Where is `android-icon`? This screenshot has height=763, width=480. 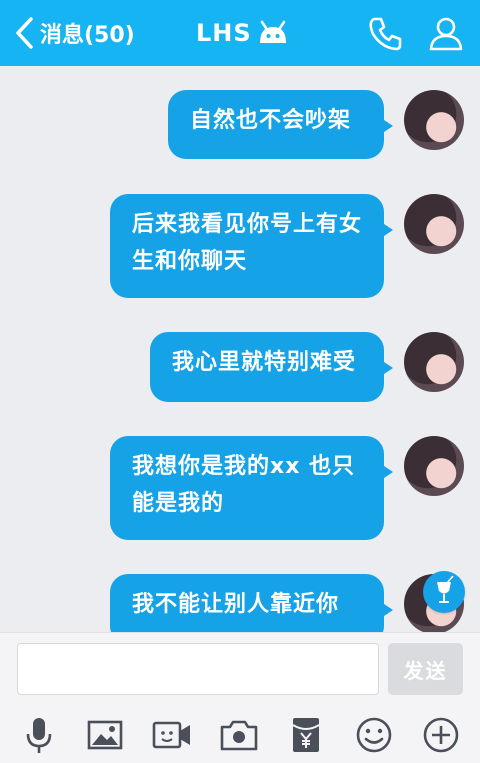 android-icon is located at coordinates (272, 31).